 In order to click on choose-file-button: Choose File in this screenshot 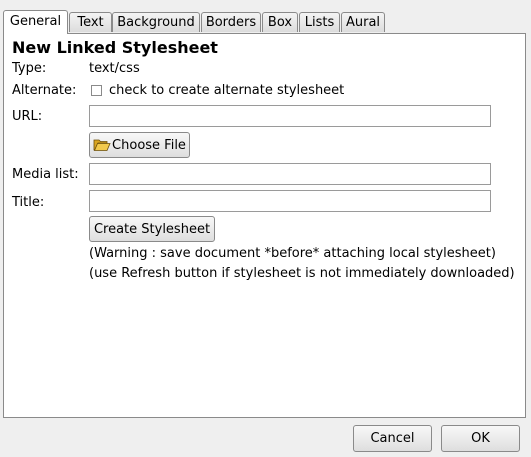, I will do `click(139, 145)`.